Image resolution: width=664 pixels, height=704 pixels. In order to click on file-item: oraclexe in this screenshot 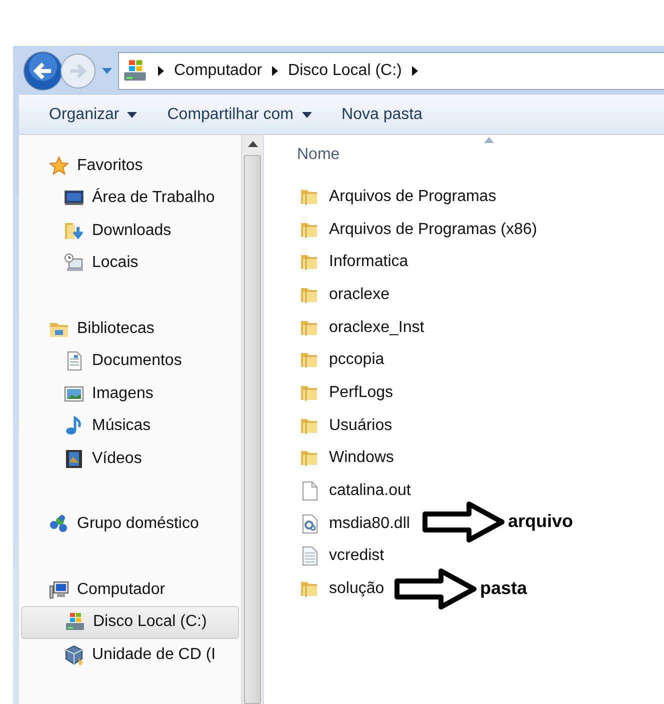, I will do `click(329, 295)`.